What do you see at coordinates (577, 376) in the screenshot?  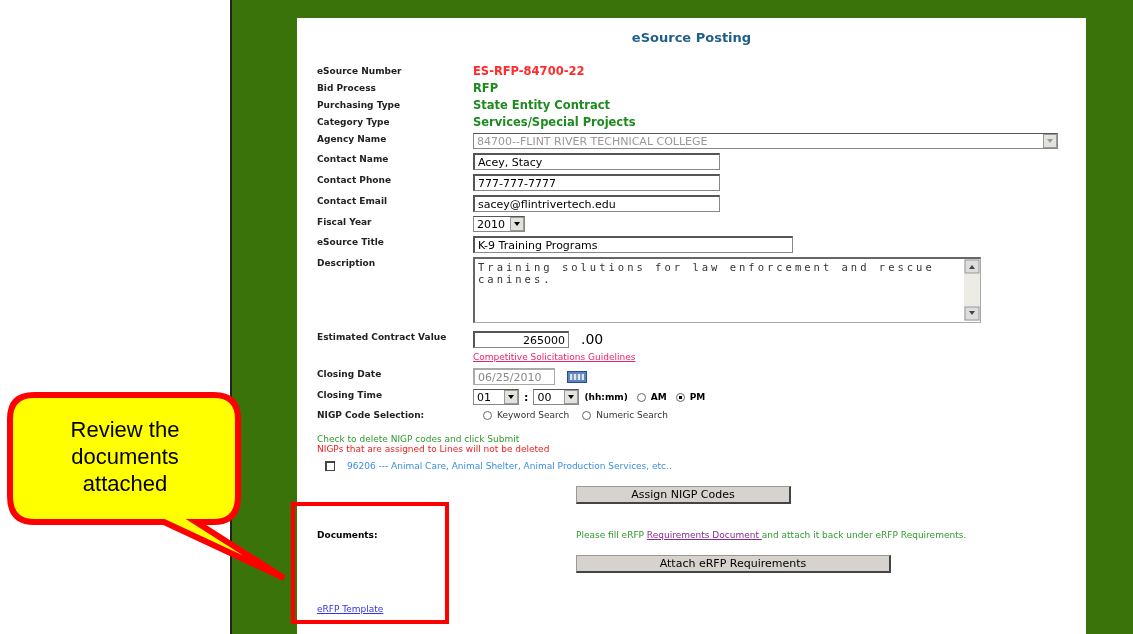 I see `calendar-icon` at bounding box center [577, 376].